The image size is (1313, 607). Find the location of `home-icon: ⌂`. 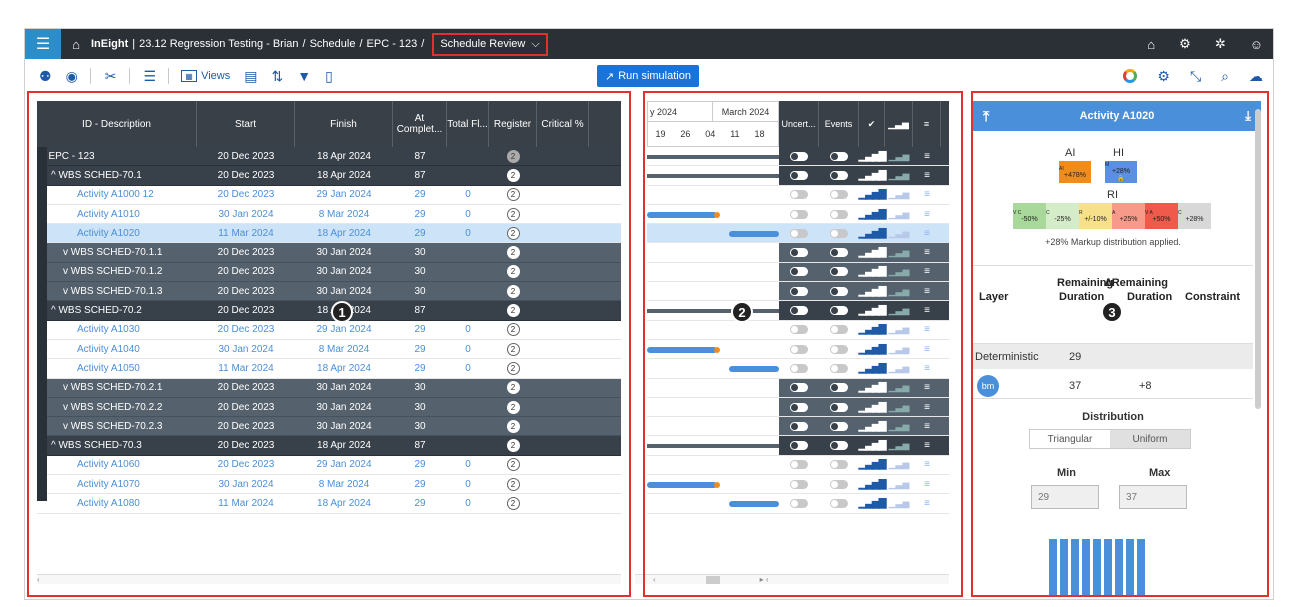

home-icon: ⌂ is located at coordinates (76, 44).